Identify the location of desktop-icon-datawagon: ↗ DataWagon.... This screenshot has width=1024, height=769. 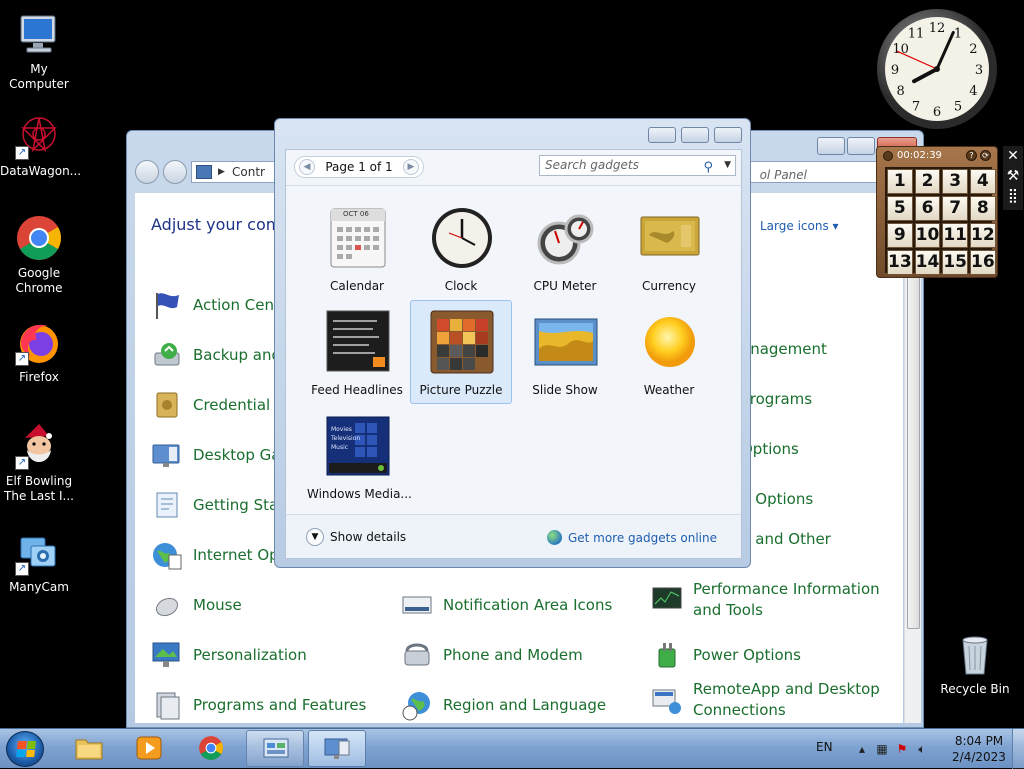
(40, 145).